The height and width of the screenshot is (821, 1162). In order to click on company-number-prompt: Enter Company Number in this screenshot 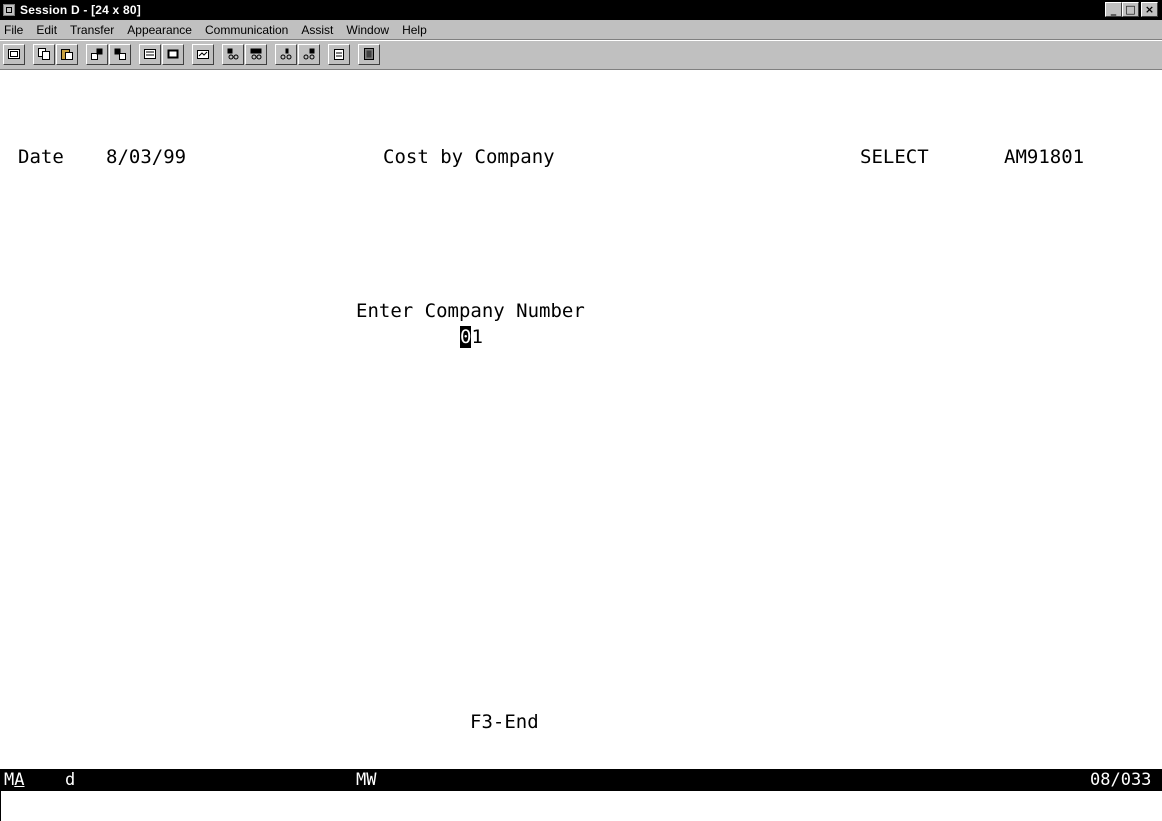, I will do `click(470, 311)`.